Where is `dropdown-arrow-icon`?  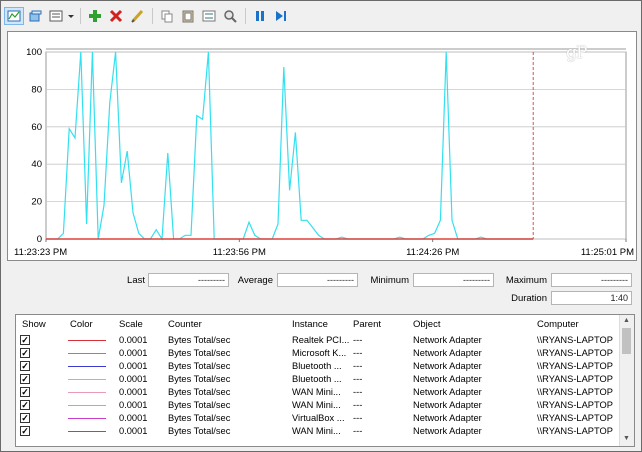 dropdown-arrow-icon is located at coordinates (71, 16).